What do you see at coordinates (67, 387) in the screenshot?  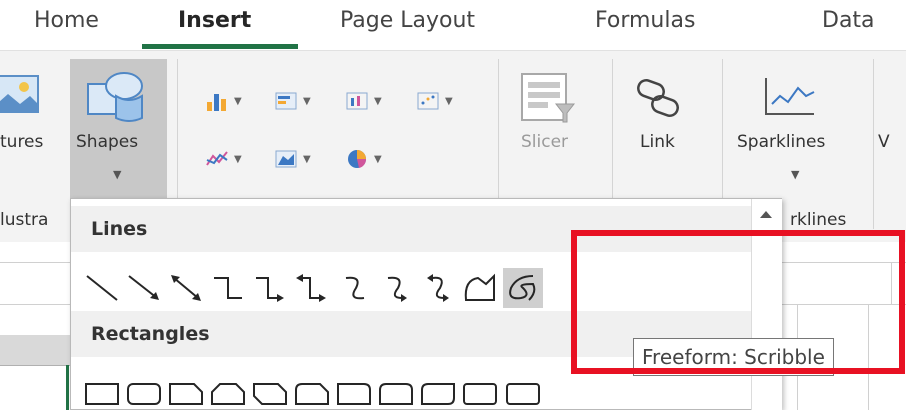 I see `selected-cell-border` at bounding box center [67, 387].